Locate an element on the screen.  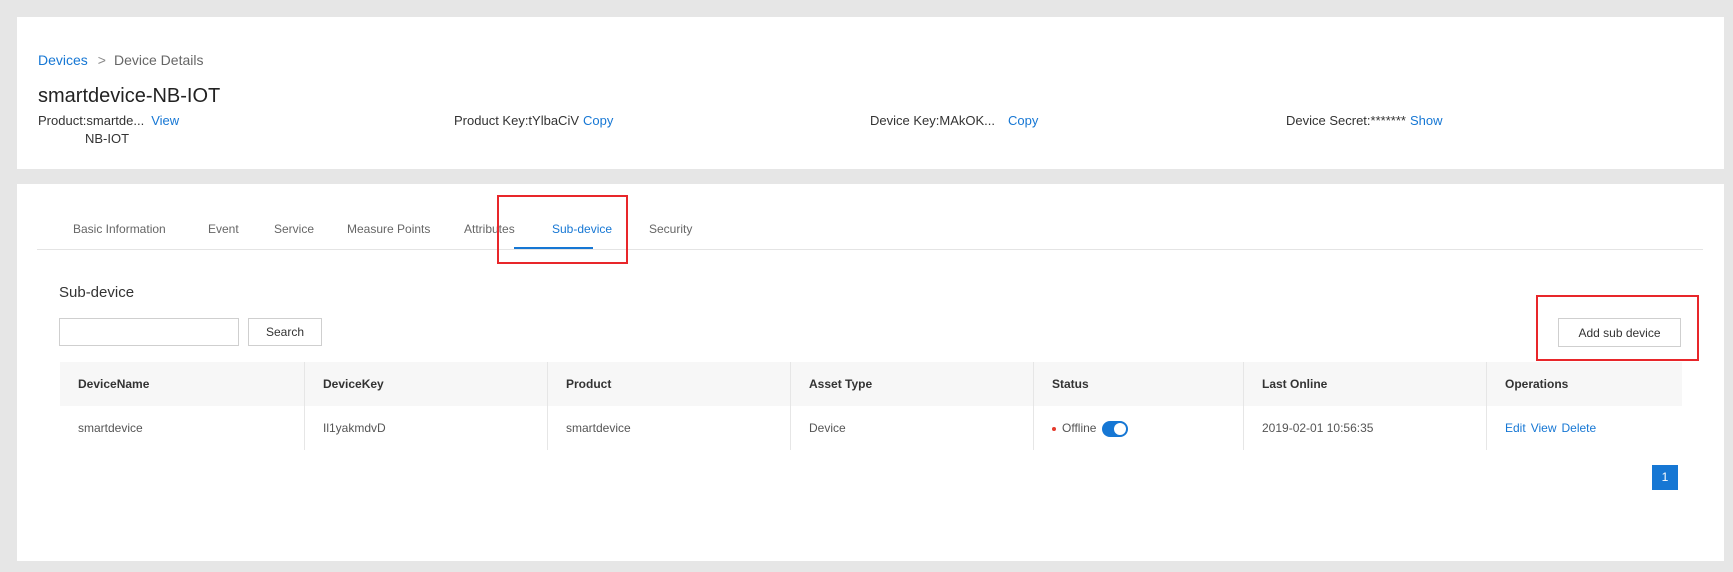
col-header-device-key: DeviceKey is located at coordinates (425, 384).